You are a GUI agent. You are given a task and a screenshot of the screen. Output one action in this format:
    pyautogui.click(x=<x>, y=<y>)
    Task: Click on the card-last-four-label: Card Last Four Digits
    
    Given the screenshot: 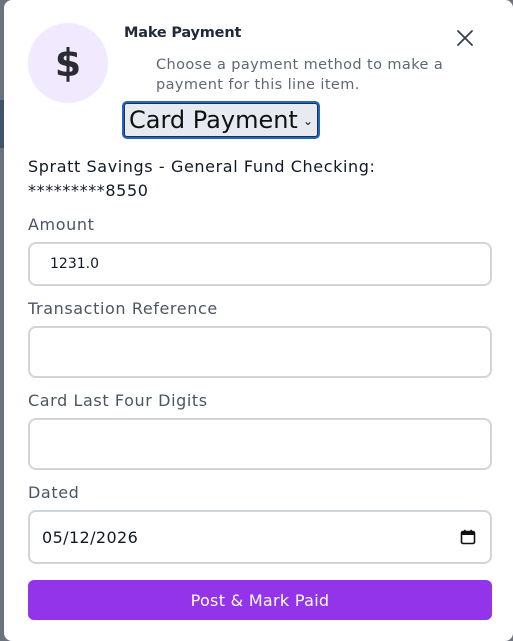 What is the action you would take?
    pyautogui.click(x=118, y=400)
    